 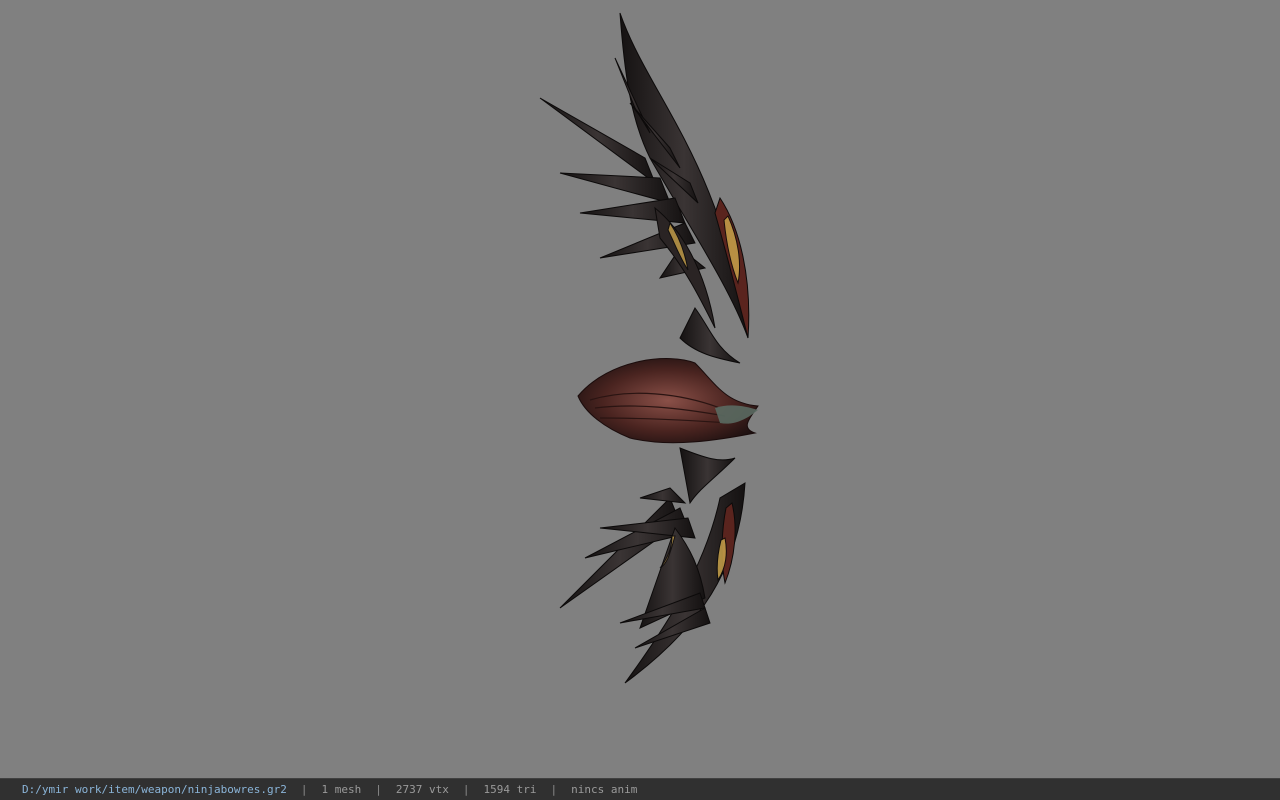 What do you see at coordinates (341, 789) in the screenshot?
I see `mesh-count-label: 1 mesh` at bounding box center [341, 789].